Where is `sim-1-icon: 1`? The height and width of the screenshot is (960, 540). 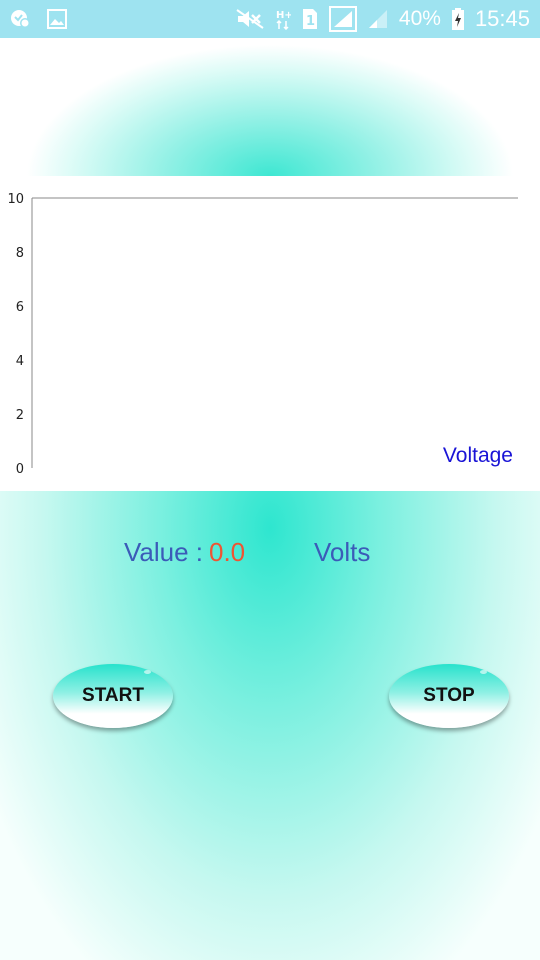
sim-1-icon: 1 is located at coordinates (310, 19).